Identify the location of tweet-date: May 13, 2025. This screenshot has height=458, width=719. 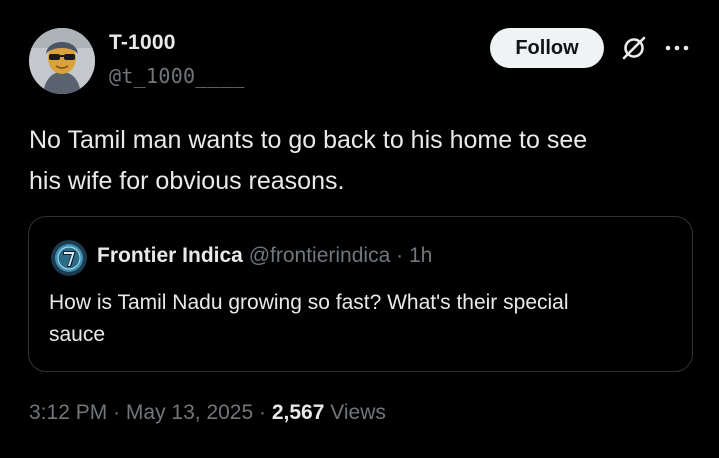
(189, 412).